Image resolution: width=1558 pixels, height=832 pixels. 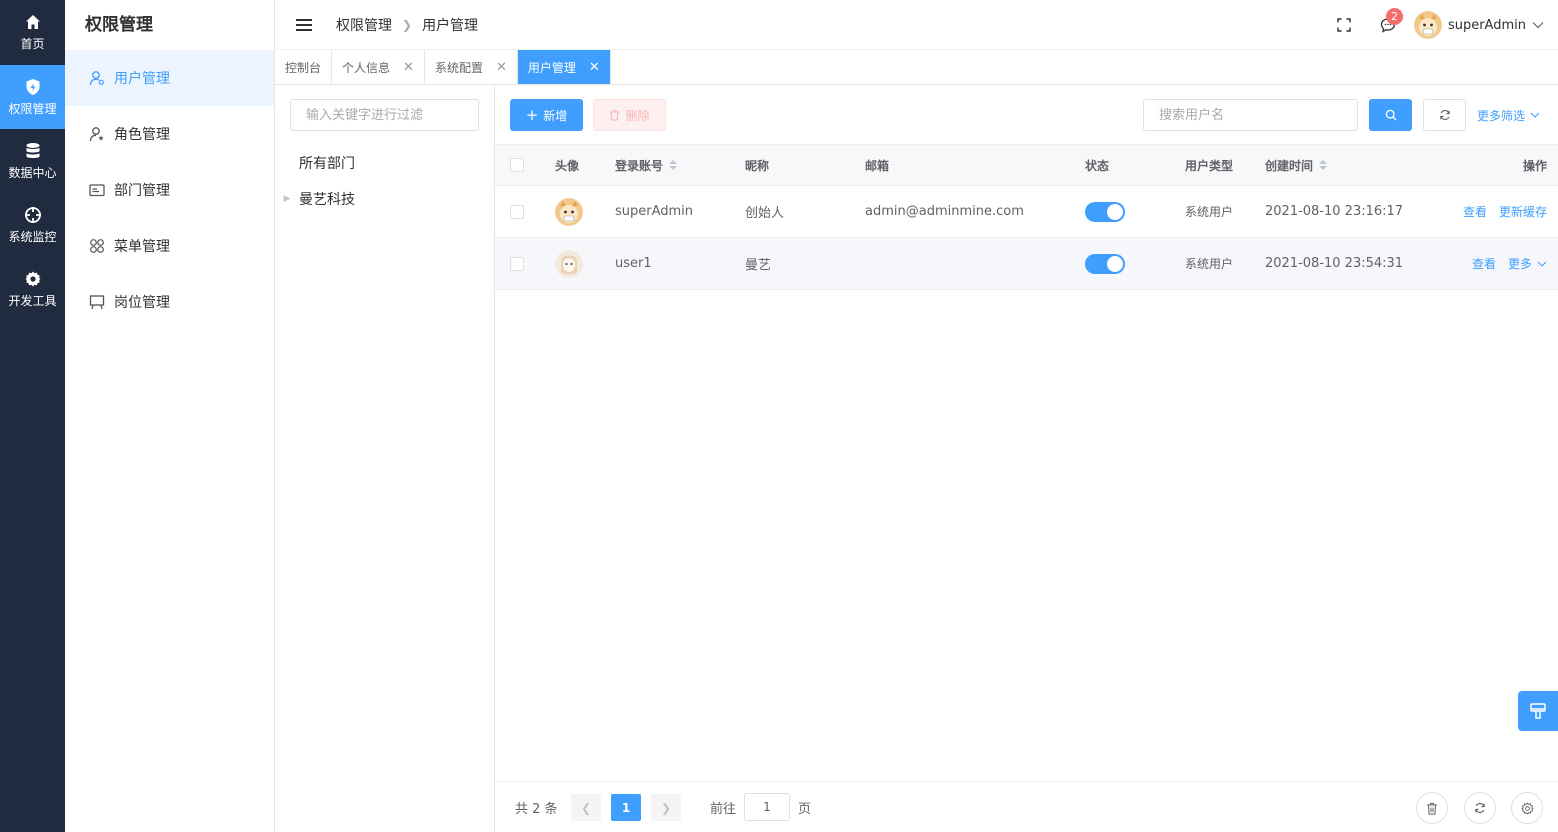 I want to click on crosshair-icon, so click(x=33, y=215).